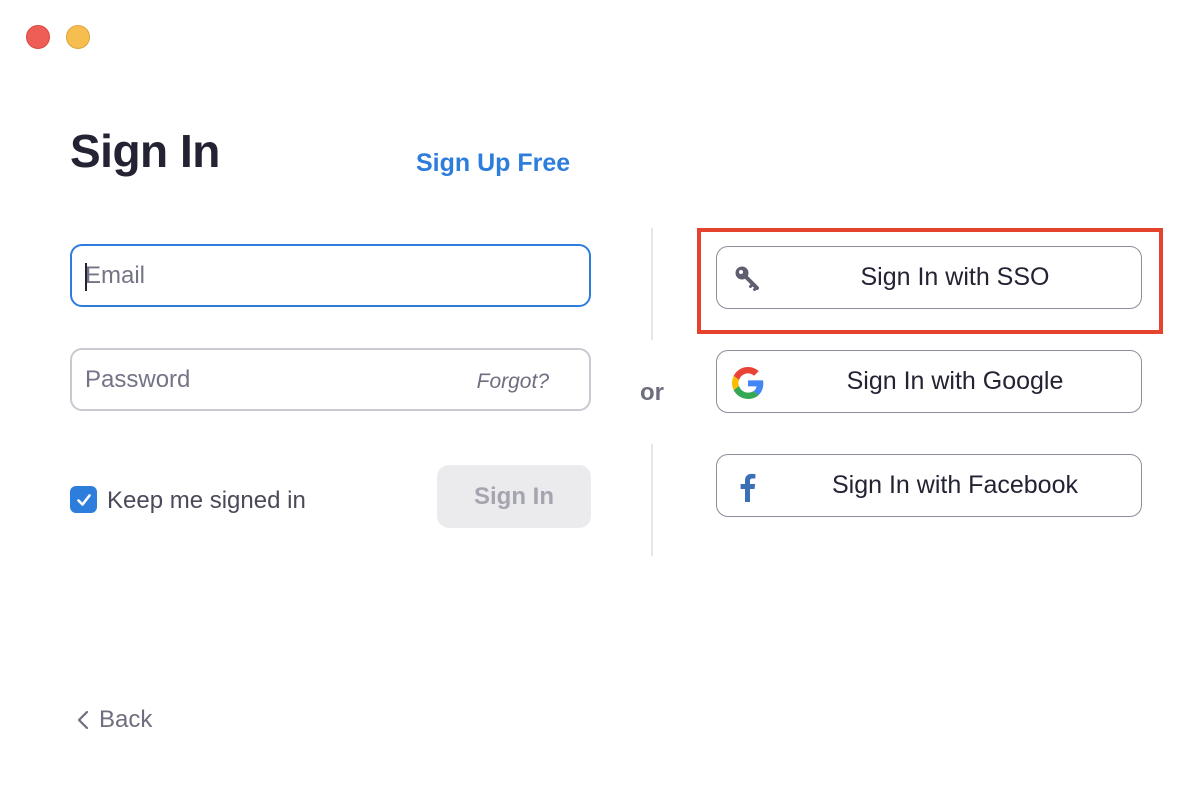 Image resolution: width=1202 pixels, height=788 pixels. Describe the element at coordinates (514, 496) in the screenshot. I see `sign-in-button: Sign In` at that location.